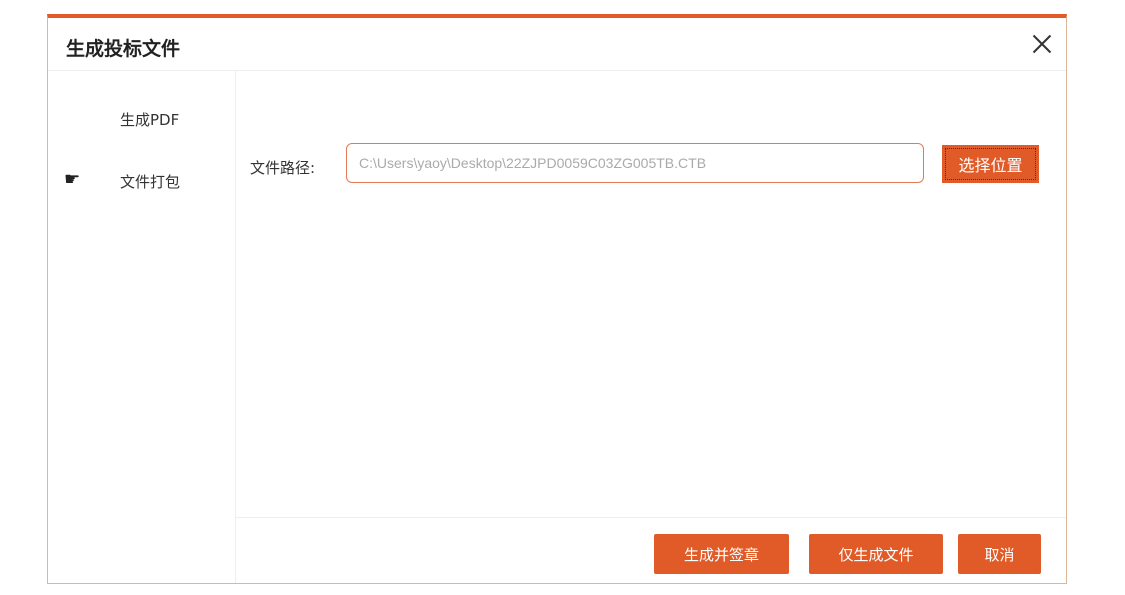 This screenshot has height=595, width=1125. What do you see at coordinates (635, 163) in the screenshot?
I see `file-path-input` at bounding box center [635, 163].